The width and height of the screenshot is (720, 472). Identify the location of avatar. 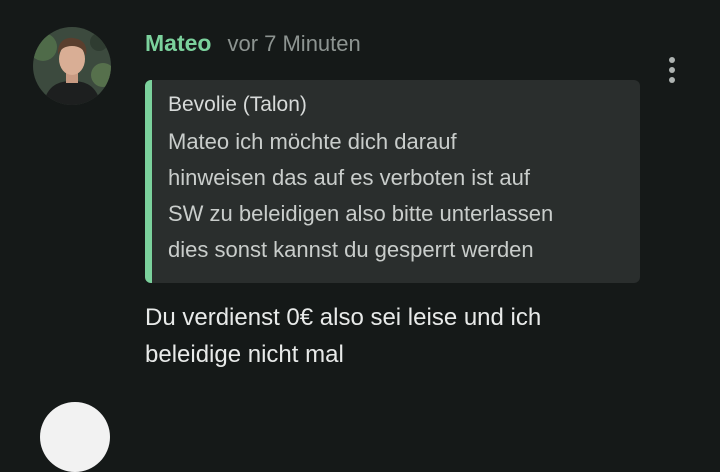
(72, 66).